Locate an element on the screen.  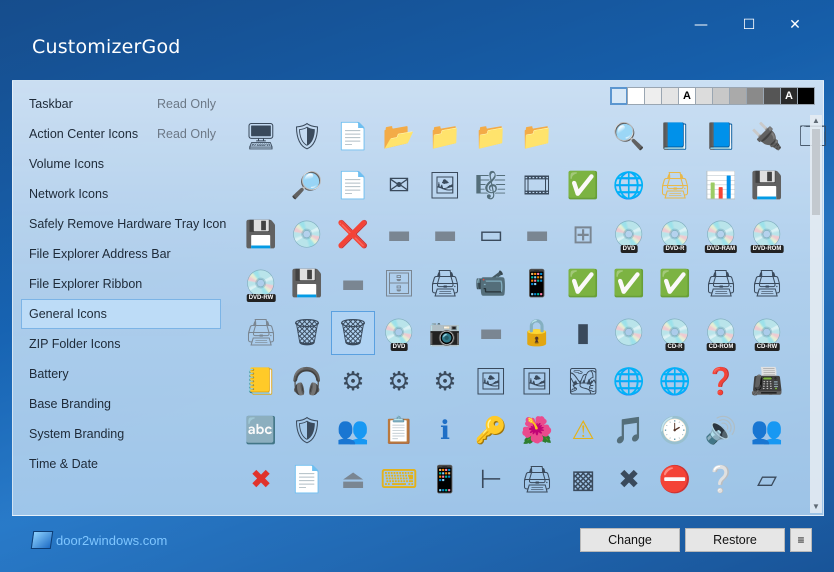
text-file-icon: 📄 is located at coordinates (353, 186).